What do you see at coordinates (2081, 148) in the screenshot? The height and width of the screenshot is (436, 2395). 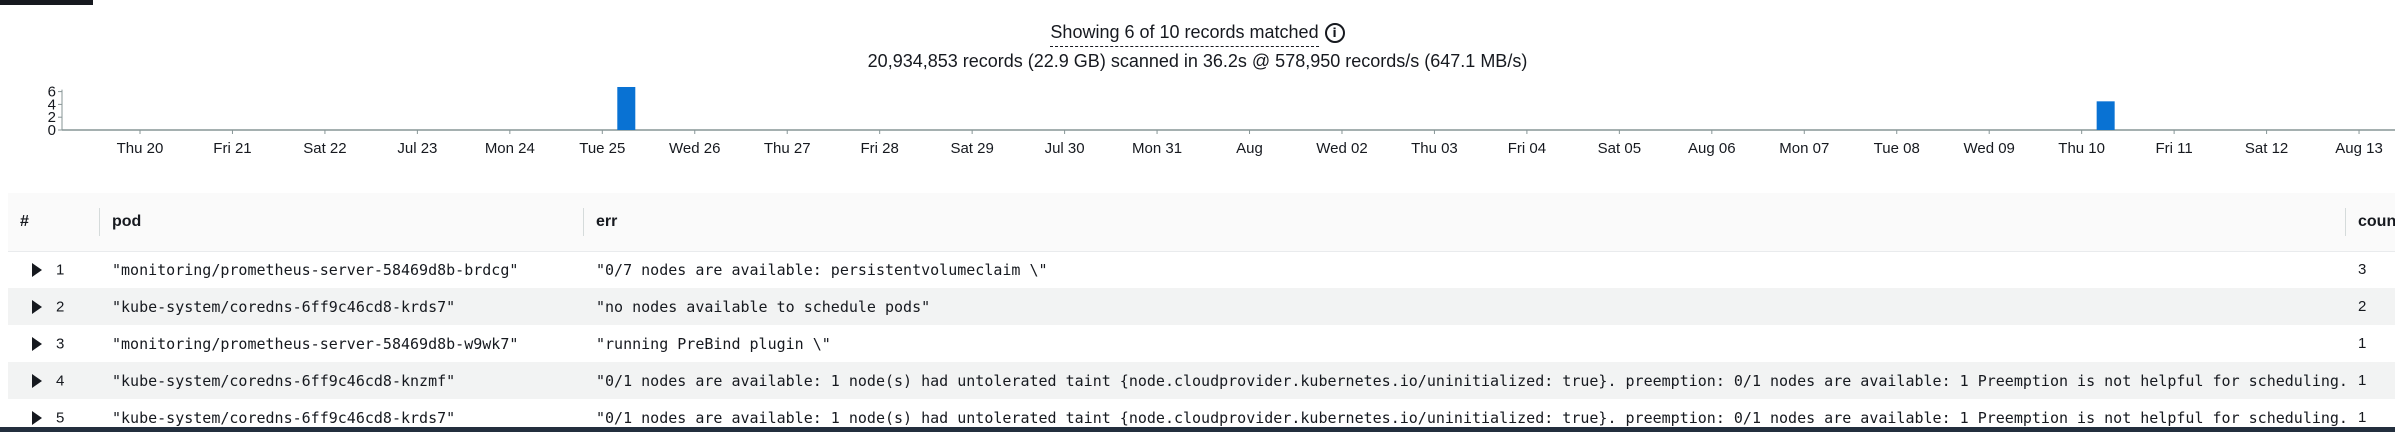 I see `x-tick-label: Thu 10` at bounding box center [2081, 148].